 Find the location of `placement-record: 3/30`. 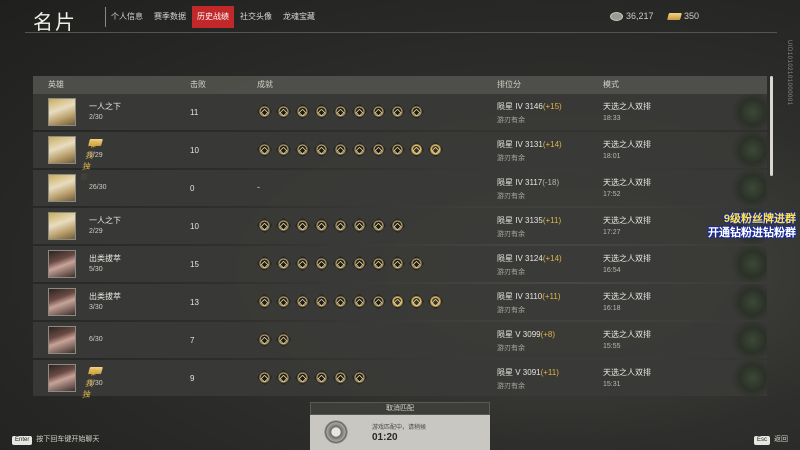

placement-record: 3/30 is located at coordinates (96, 307).